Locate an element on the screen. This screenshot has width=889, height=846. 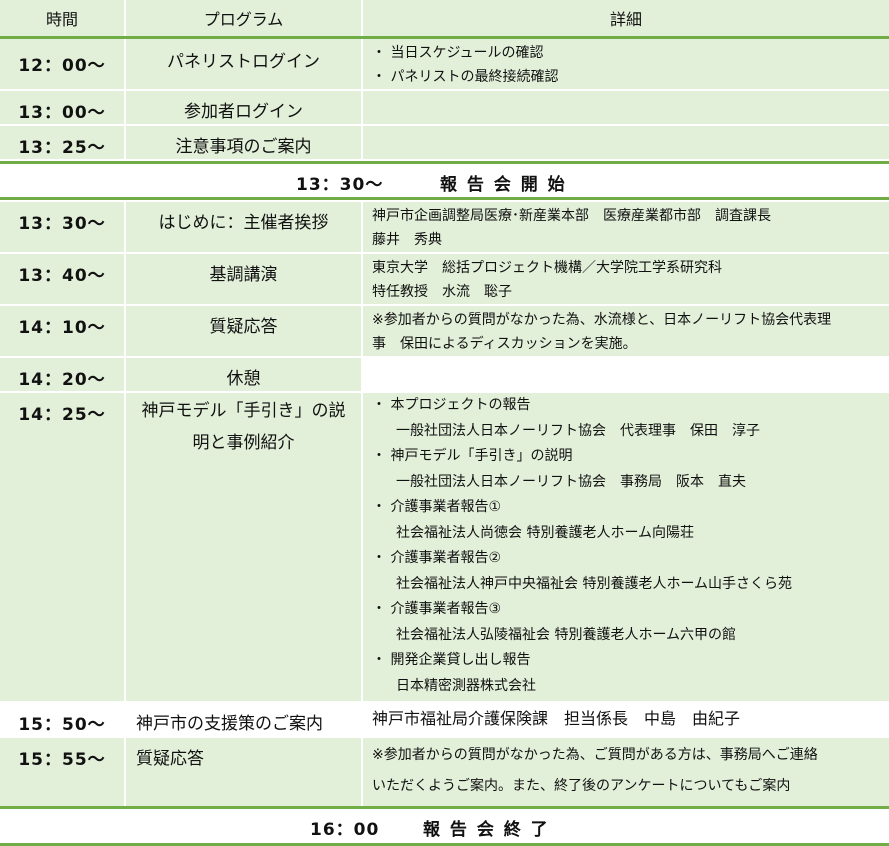
row-time: 13：40～ is located at coordinates (62, 279).